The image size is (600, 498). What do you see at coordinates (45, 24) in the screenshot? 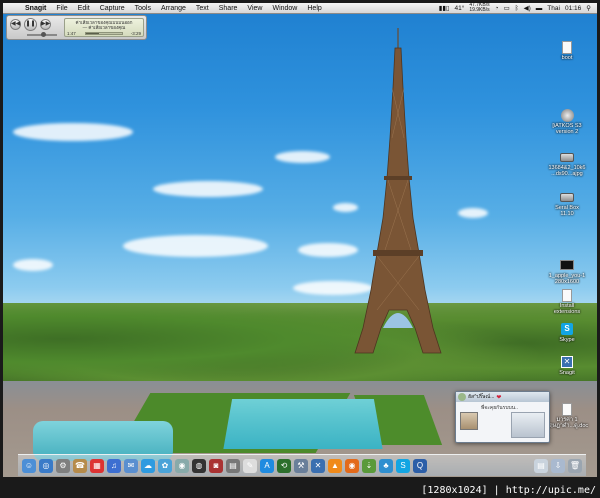
I see `next-track-button: ▶▶` at bounding box center [45, 24].